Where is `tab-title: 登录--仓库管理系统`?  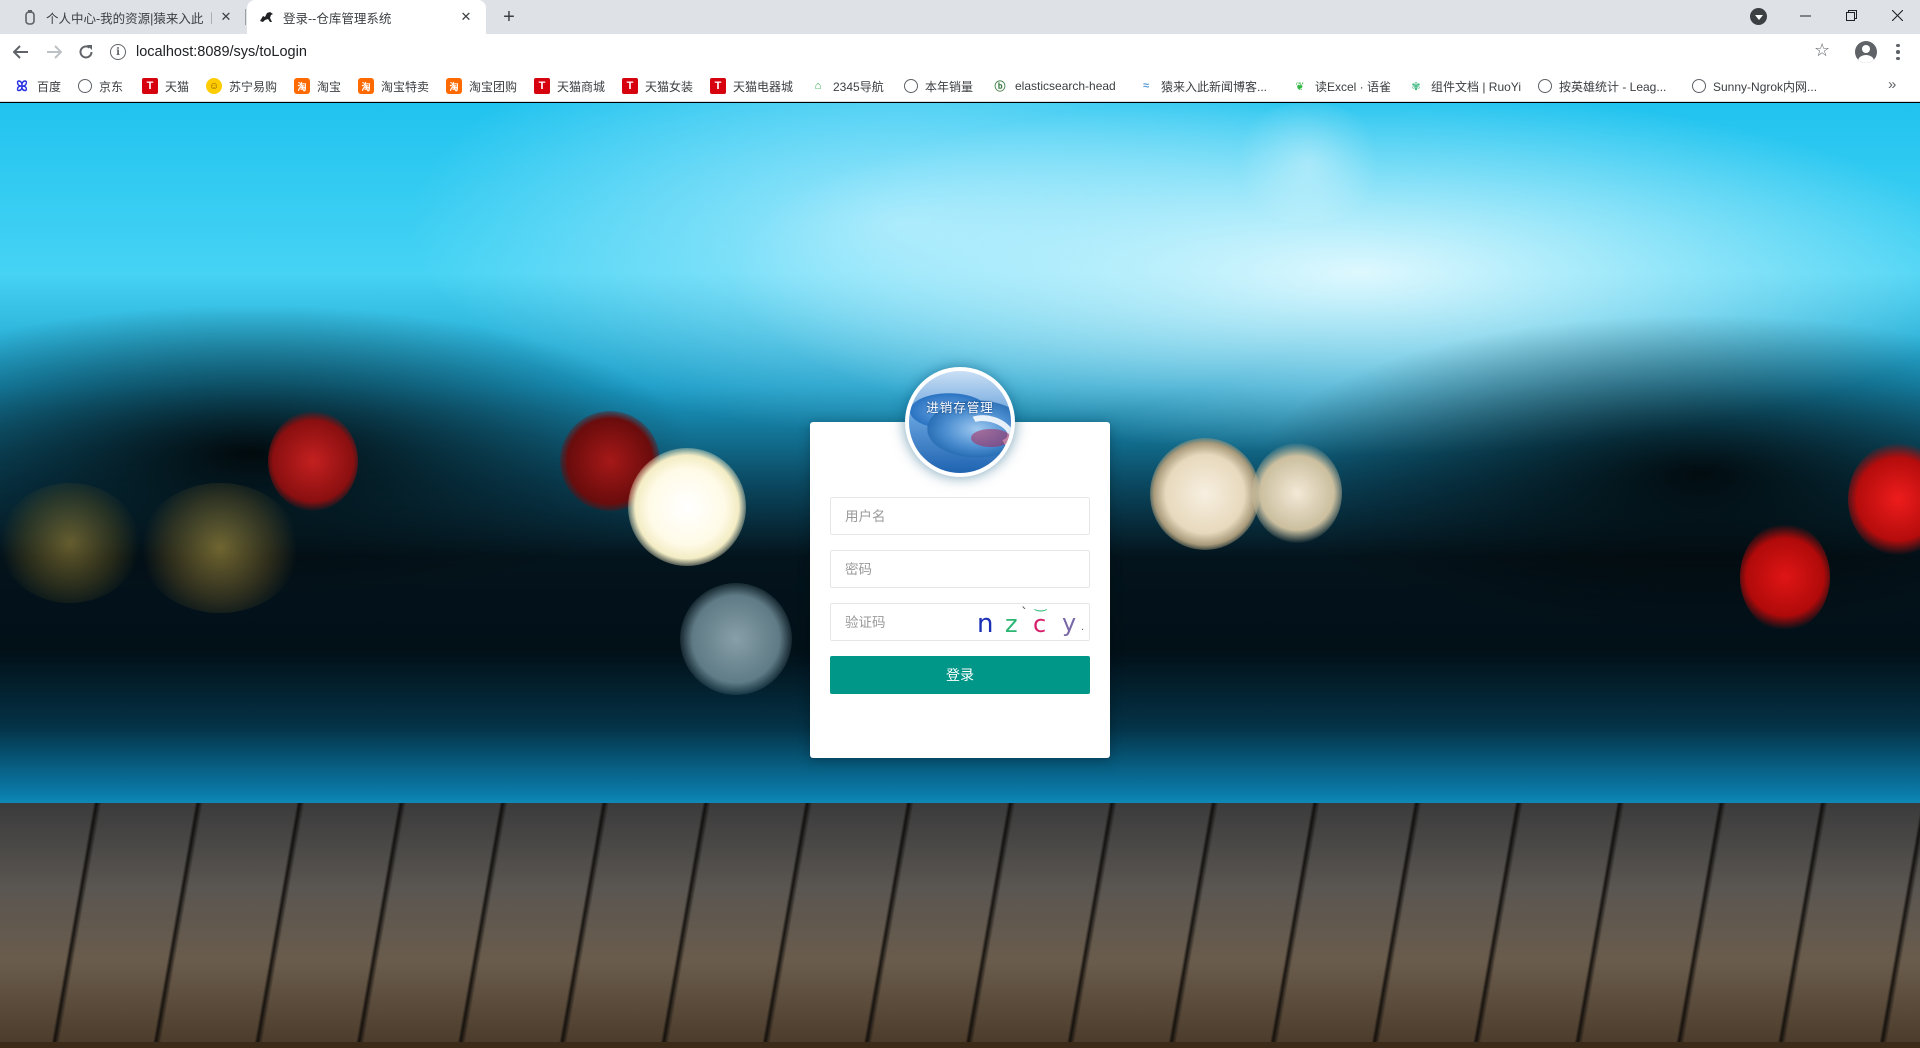 tab-title: 登录--仓库管理系统 is located at coordinates (337, 18).